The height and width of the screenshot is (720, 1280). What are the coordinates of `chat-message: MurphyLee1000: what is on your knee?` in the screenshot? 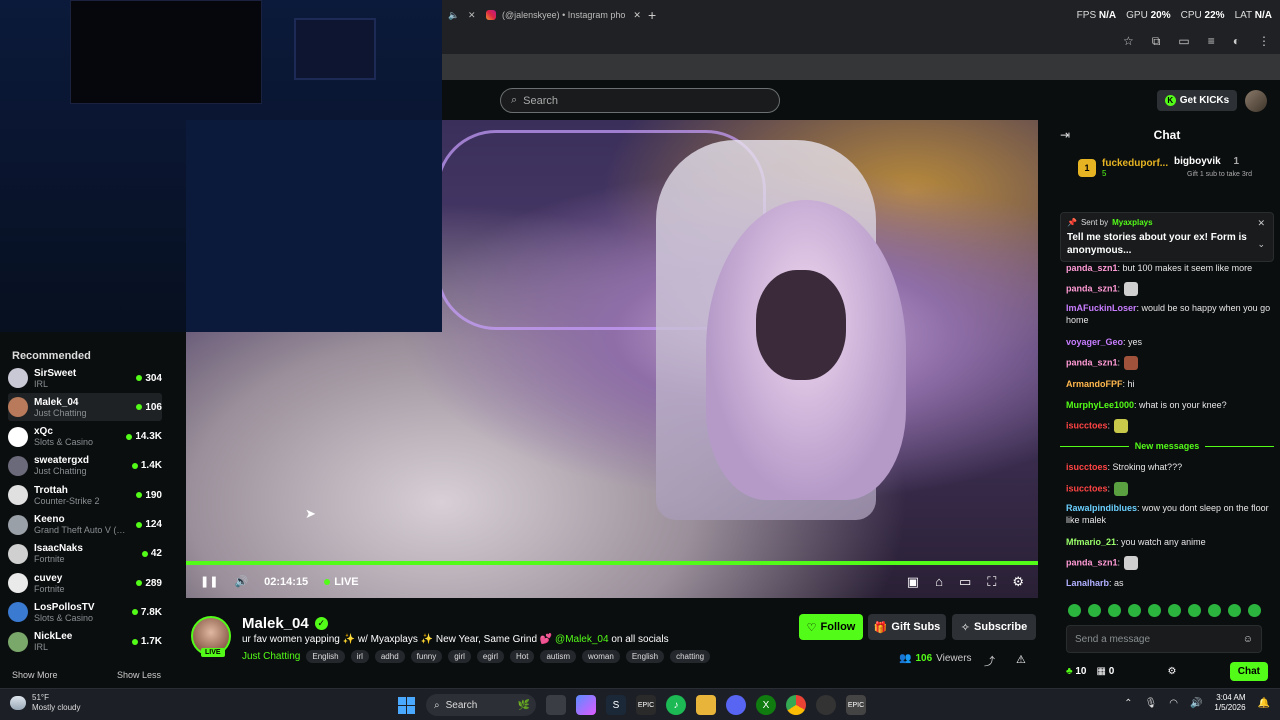 It's located at (1170, 405).